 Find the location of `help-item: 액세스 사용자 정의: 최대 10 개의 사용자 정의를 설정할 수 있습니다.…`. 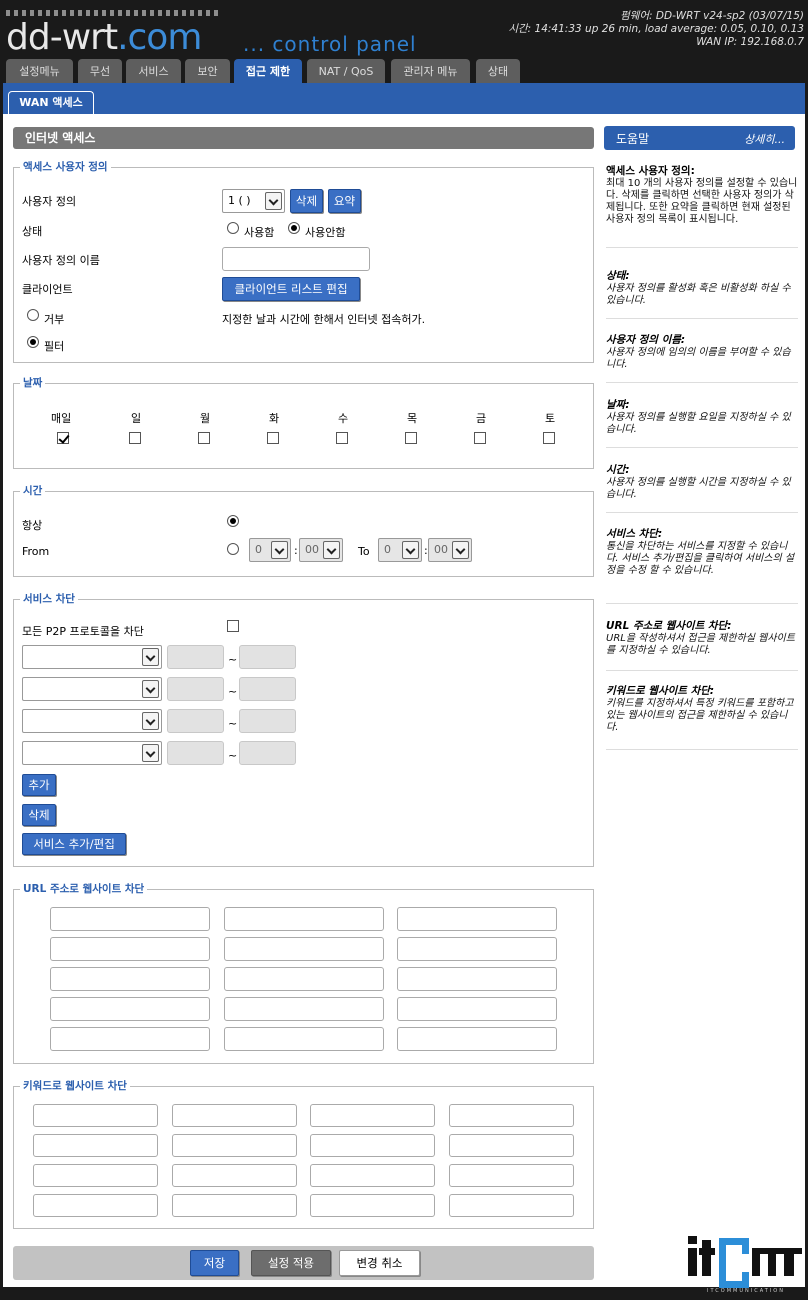

help-item: 액세스 사용자 정의: 최대 10 개의 사용자 정의를 설정할 수 있습니다.… is located at coordinates (702, 206).